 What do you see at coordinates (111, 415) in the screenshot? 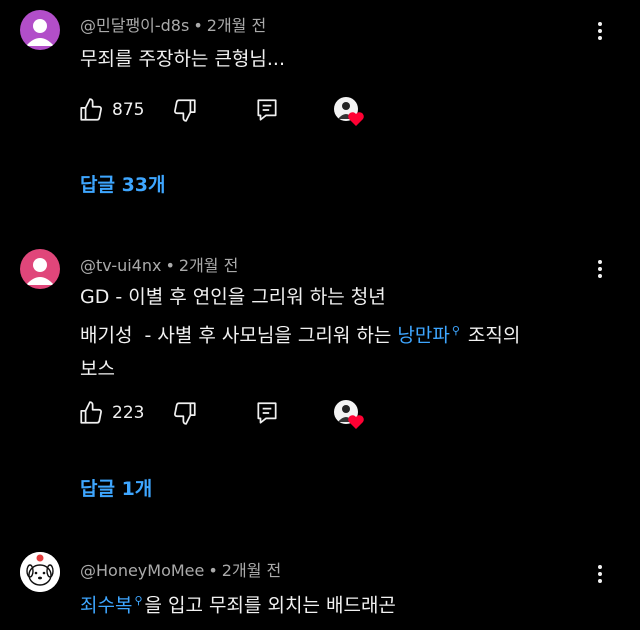
I see `like-button: 223` at bounding box center [111, 415].